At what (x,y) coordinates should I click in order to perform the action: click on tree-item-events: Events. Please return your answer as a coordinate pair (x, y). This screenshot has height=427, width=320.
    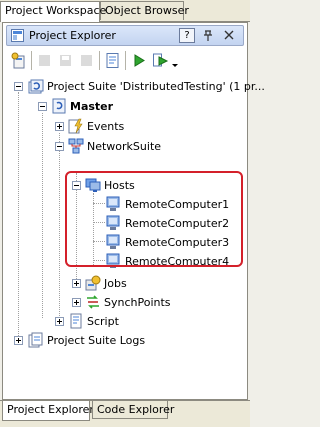
    Looking at the image, I should click on (126, 126).